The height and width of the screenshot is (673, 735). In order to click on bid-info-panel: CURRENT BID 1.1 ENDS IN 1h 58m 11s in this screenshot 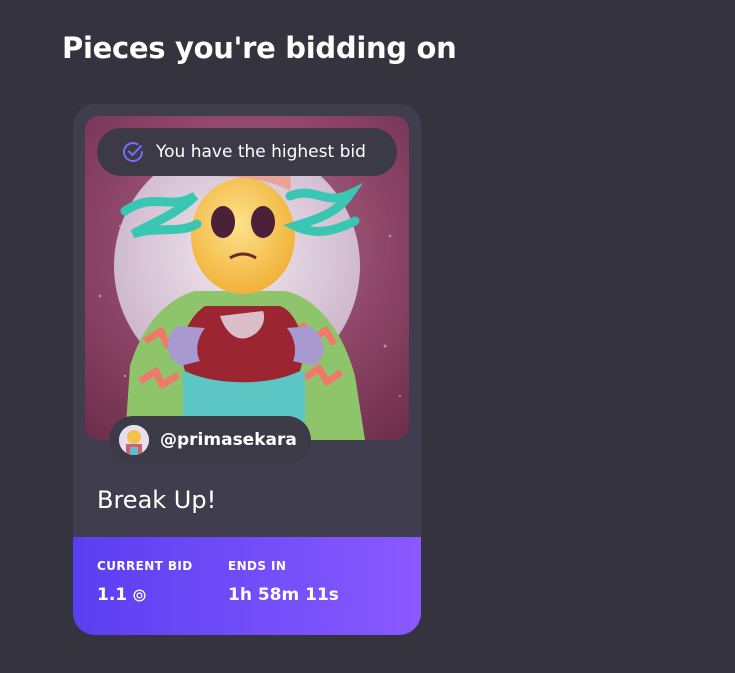, I will do `click(247, 586)`.